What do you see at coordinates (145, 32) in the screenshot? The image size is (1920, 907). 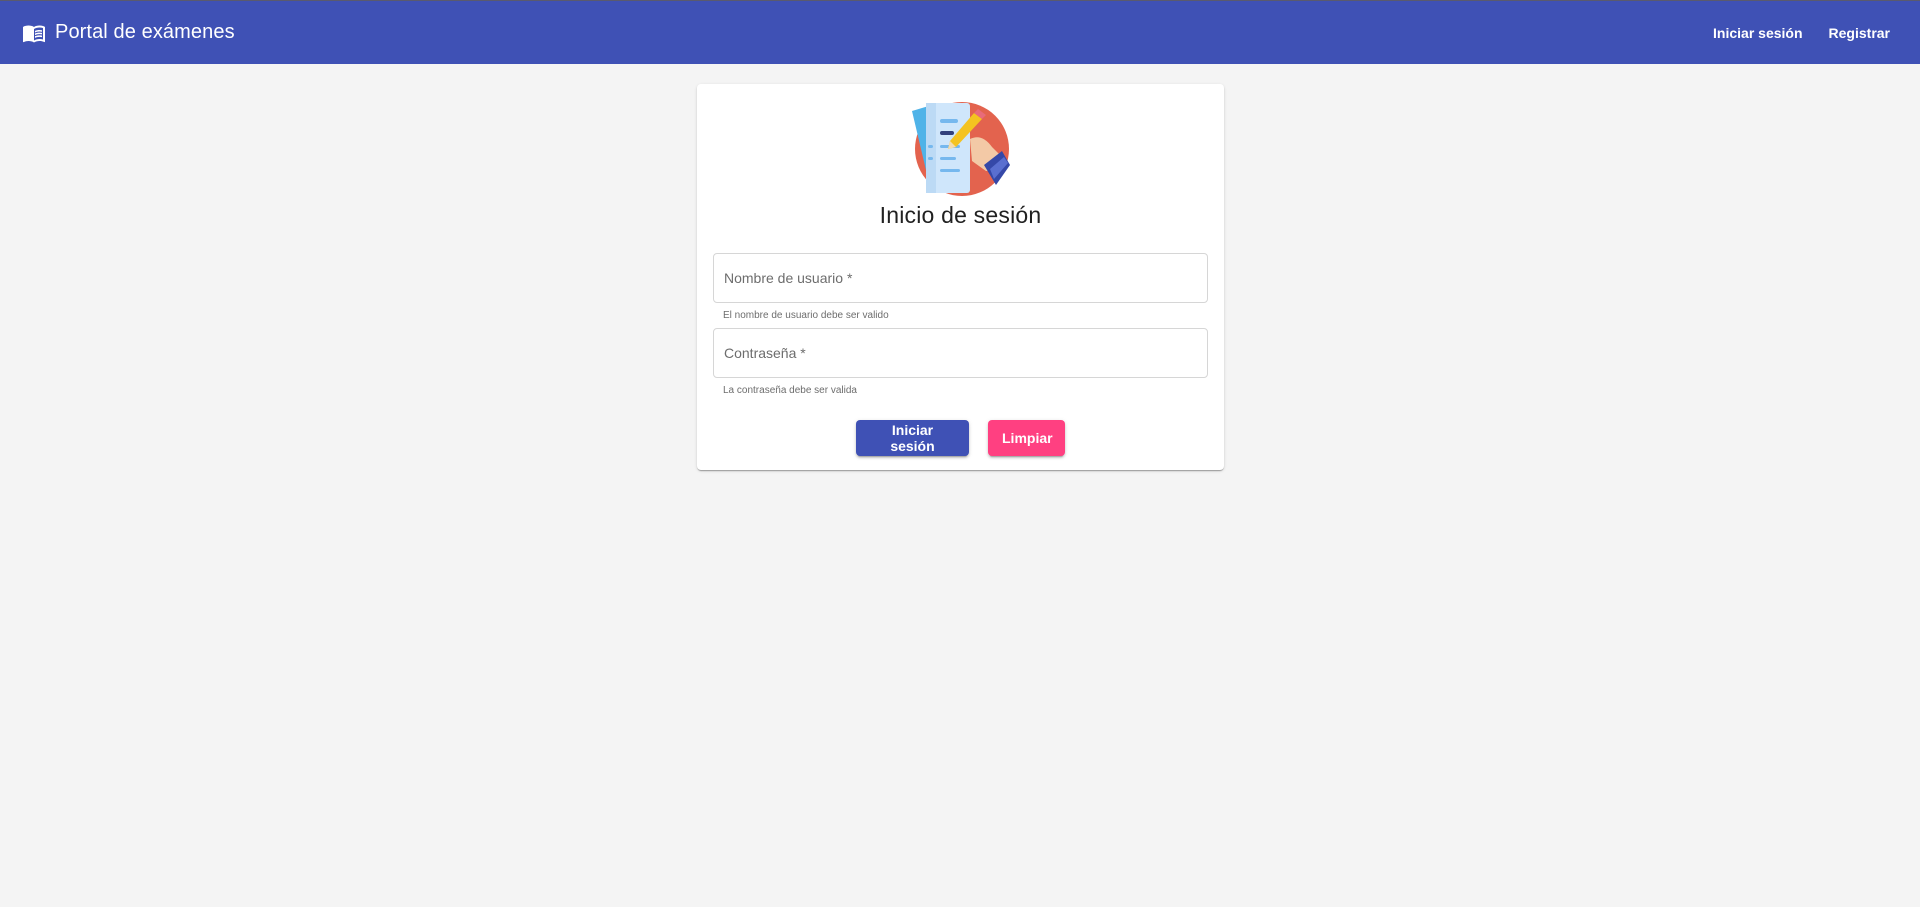 I see `app-title: Portal de exámenes` at bounding box center [145, 32].